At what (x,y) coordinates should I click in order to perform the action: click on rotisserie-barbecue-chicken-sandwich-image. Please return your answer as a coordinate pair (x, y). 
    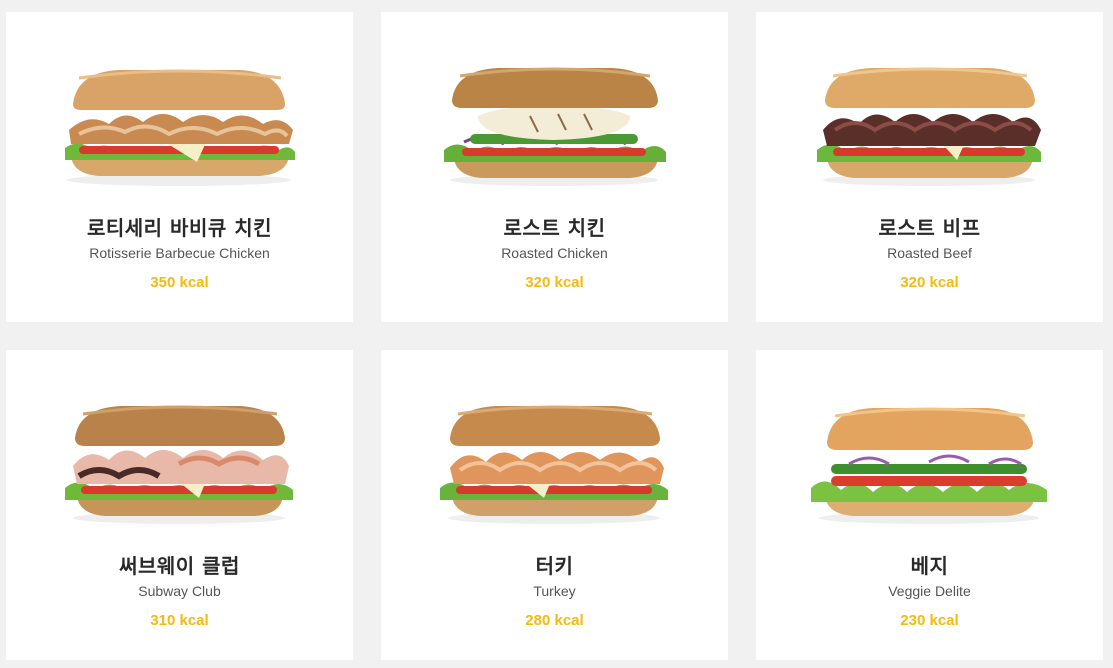
    Looking at the image, I should click on (180, 127).